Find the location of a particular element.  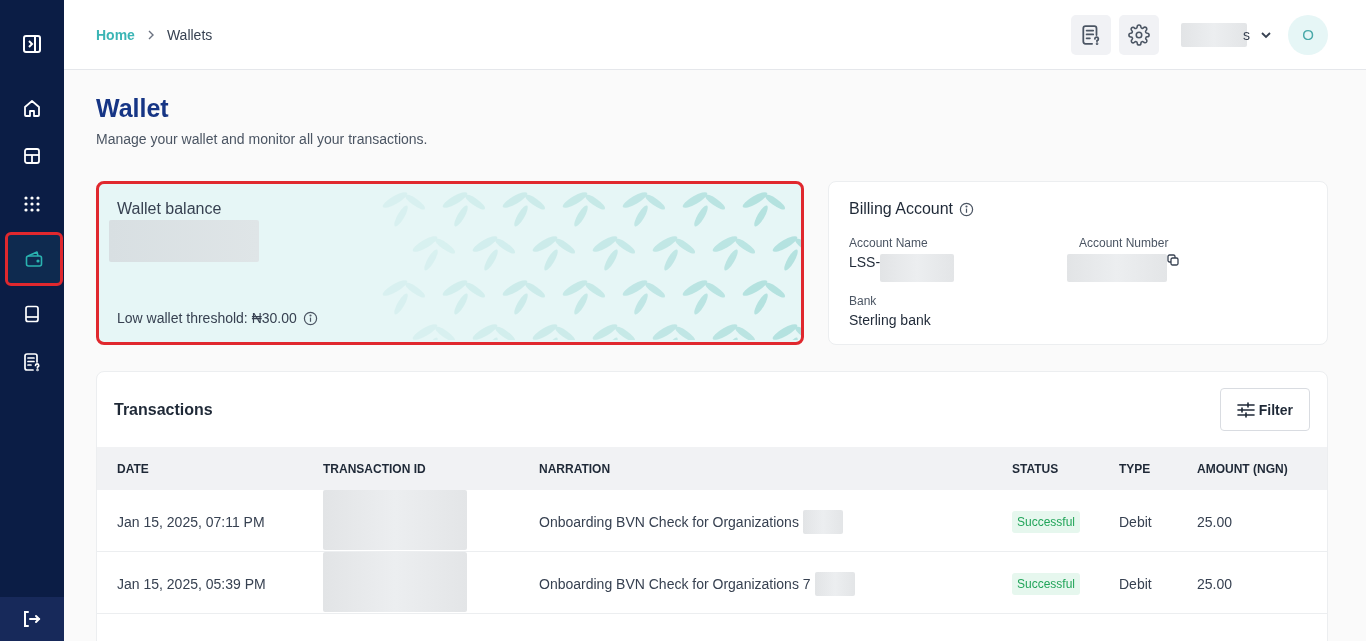

table-cell: Onboarding BVN Check for Organizations 7 is located at coordinates (675, 583).